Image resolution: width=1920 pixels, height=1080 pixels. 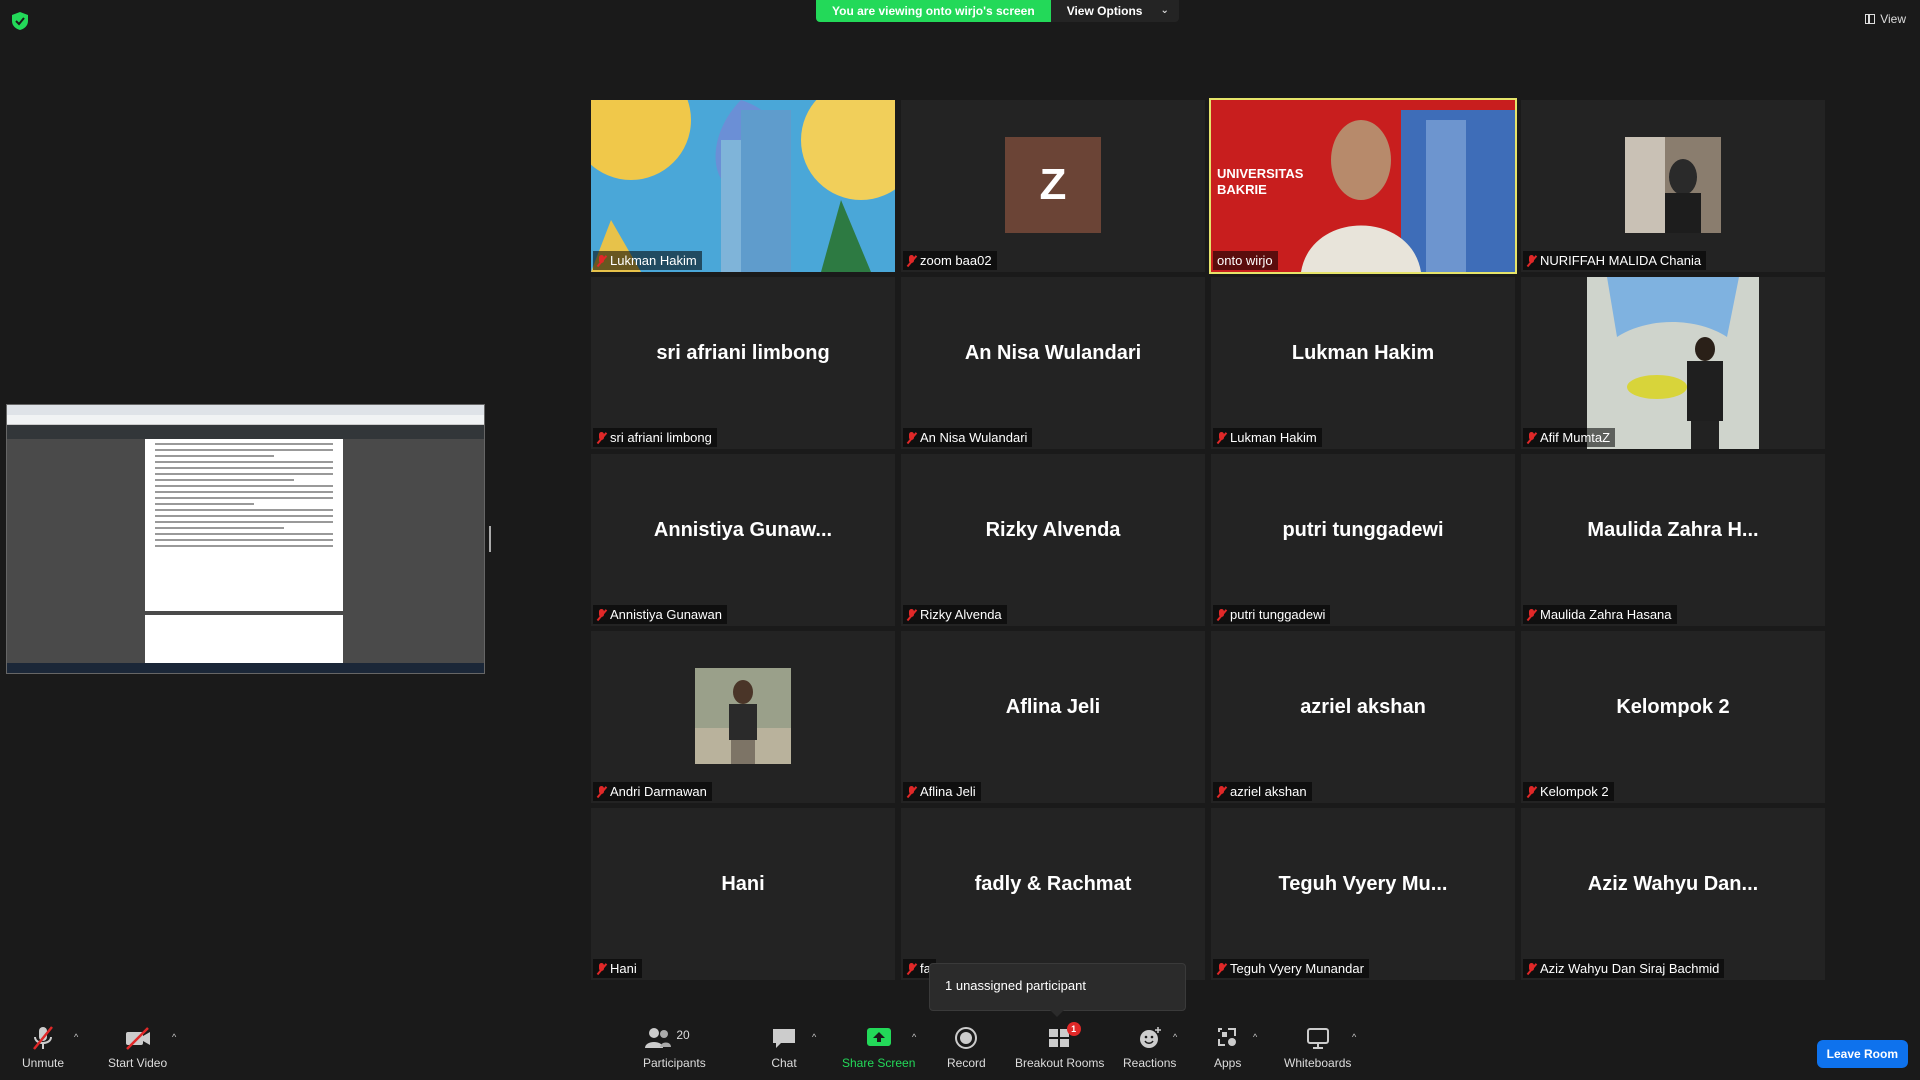 What do you see at coordinates (1317, 1038) in the screenshot?
I see `whiteboard-icon` at bounding box center [1317, 1038].